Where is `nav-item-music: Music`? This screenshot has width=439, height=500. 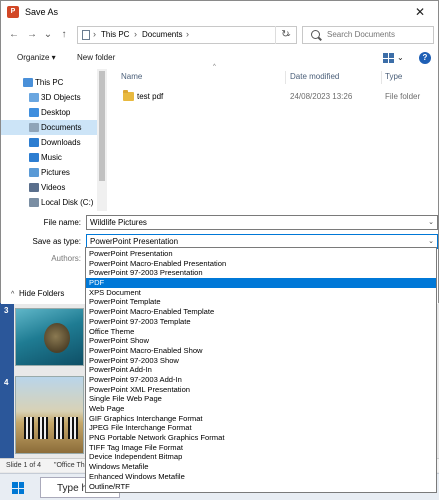
nav-item-music: Music is located at coordinates (49, 157).